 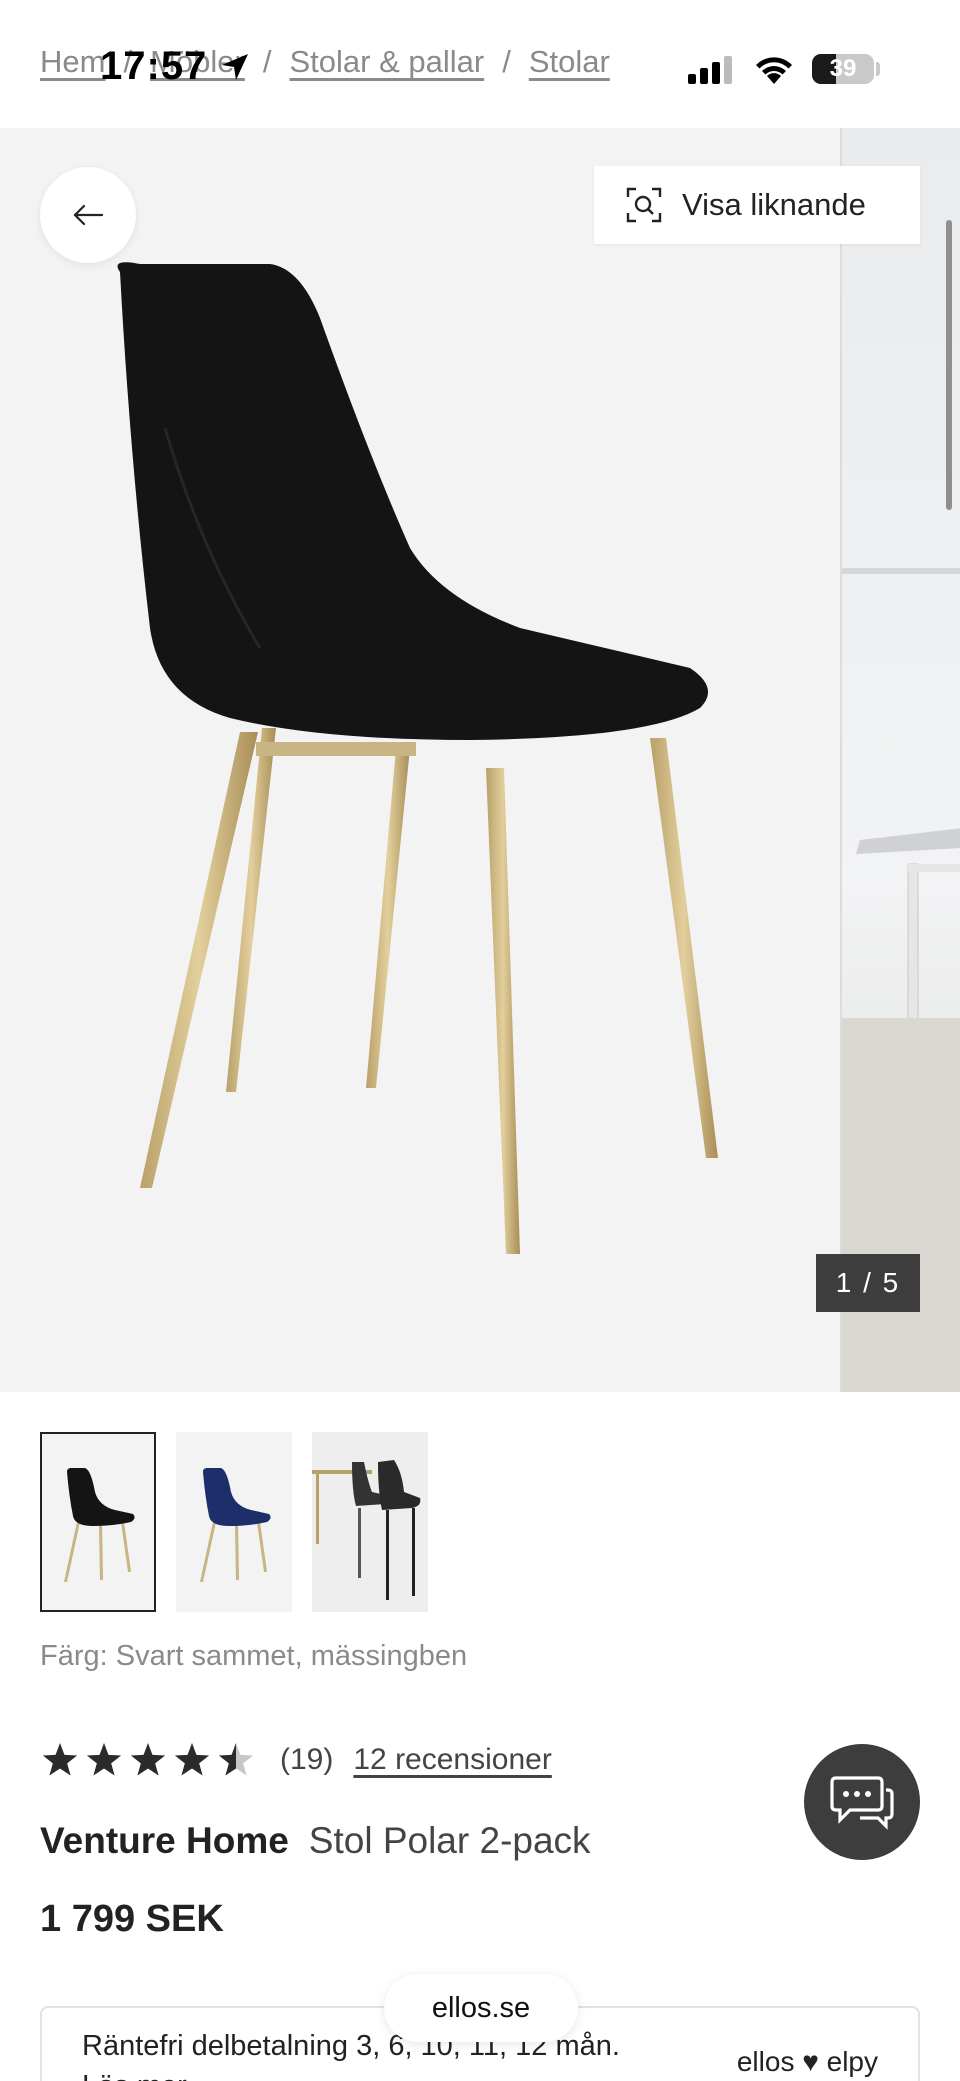 I want to click on visual-search-icon, so click(x=644, y=205).